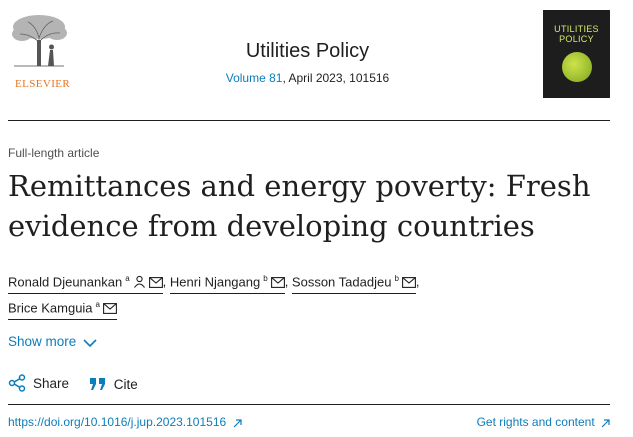 This screenshot has height=437, width=633. I want to click on journal-cover-image: UTILITIES POLICY, so click(576, 54).